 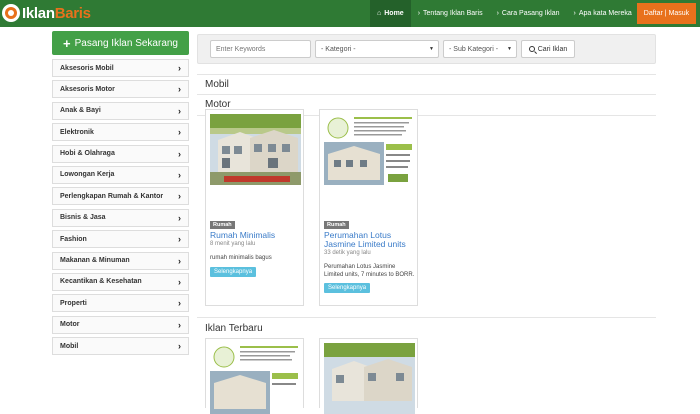 What do you see at coordinates (218, 104) in the screenshot?
I see `section-title-motor: Motor` at bounding box center [218, 104].